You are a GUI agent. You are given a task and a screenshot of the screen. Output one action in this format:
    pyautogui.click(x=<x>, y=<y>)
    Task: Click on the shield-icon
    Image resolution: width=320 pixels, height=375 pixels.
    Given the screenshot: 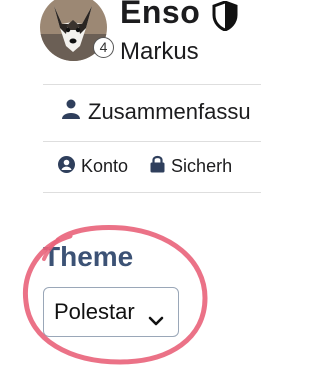 What is the action you would take?
    pyautogui.click(x=225, y=18)
    